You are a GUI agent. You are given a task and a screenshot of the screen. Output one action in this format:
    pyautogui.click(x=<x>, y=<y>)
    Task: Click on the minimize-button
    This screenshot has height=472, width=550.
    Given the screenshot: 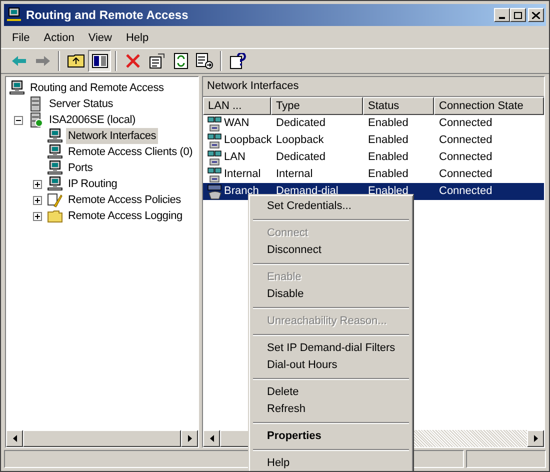 What is the action you would take?
    pyautogui.click(x=502, y=15)
    